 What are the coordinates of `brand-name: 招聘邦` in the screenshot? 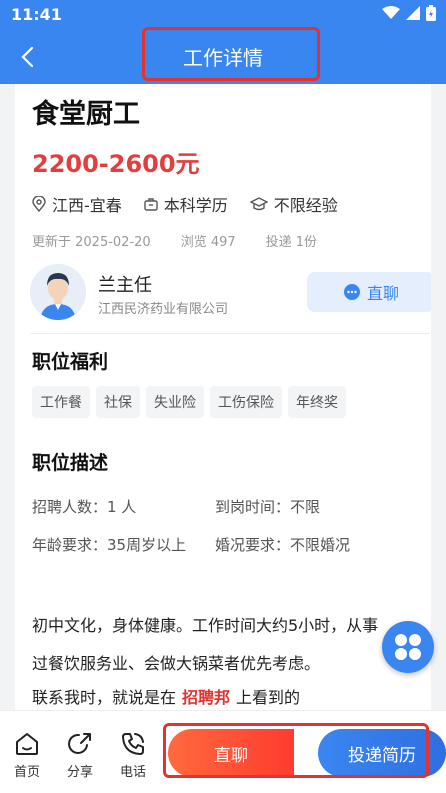 It's located at (206, 697).